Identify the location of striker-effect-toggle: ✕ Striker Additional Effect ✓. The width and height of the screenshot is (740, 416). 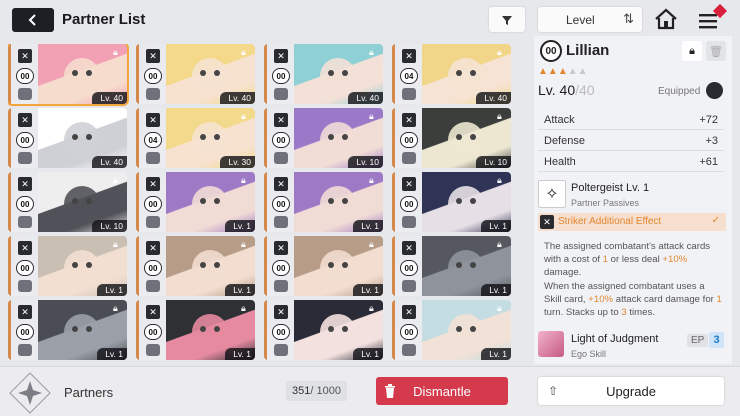
(632, 222).